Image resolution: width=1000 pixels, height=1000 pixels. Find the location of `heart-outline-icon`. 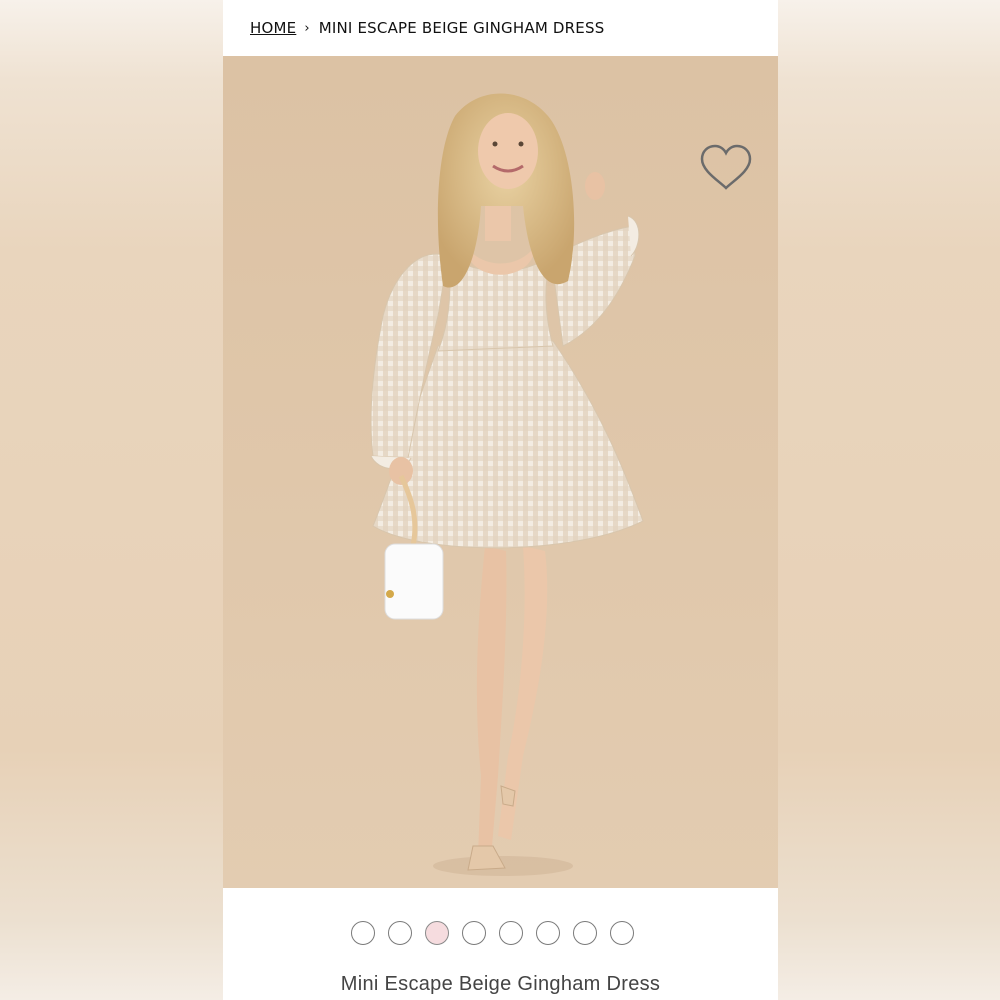

heart-outline-icon is located at coordinates (726, 168).